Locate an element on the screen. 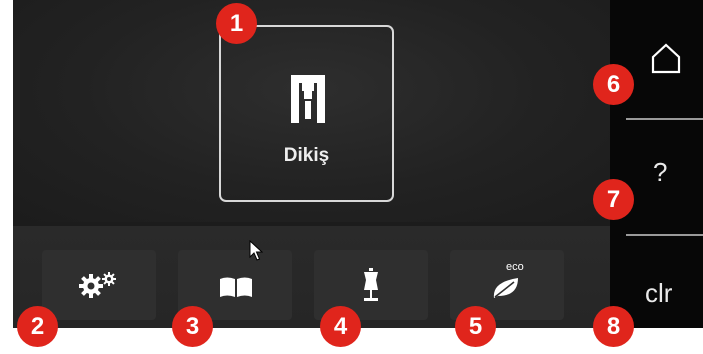  callout-6: 6 is located at coordinates (613, 84).